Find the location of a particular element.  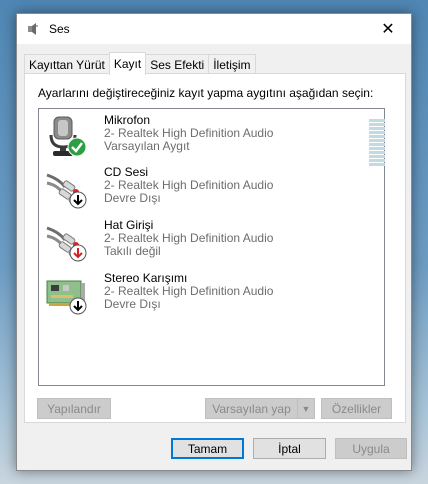

window-title: Ses is located at coordinates (59, 29).